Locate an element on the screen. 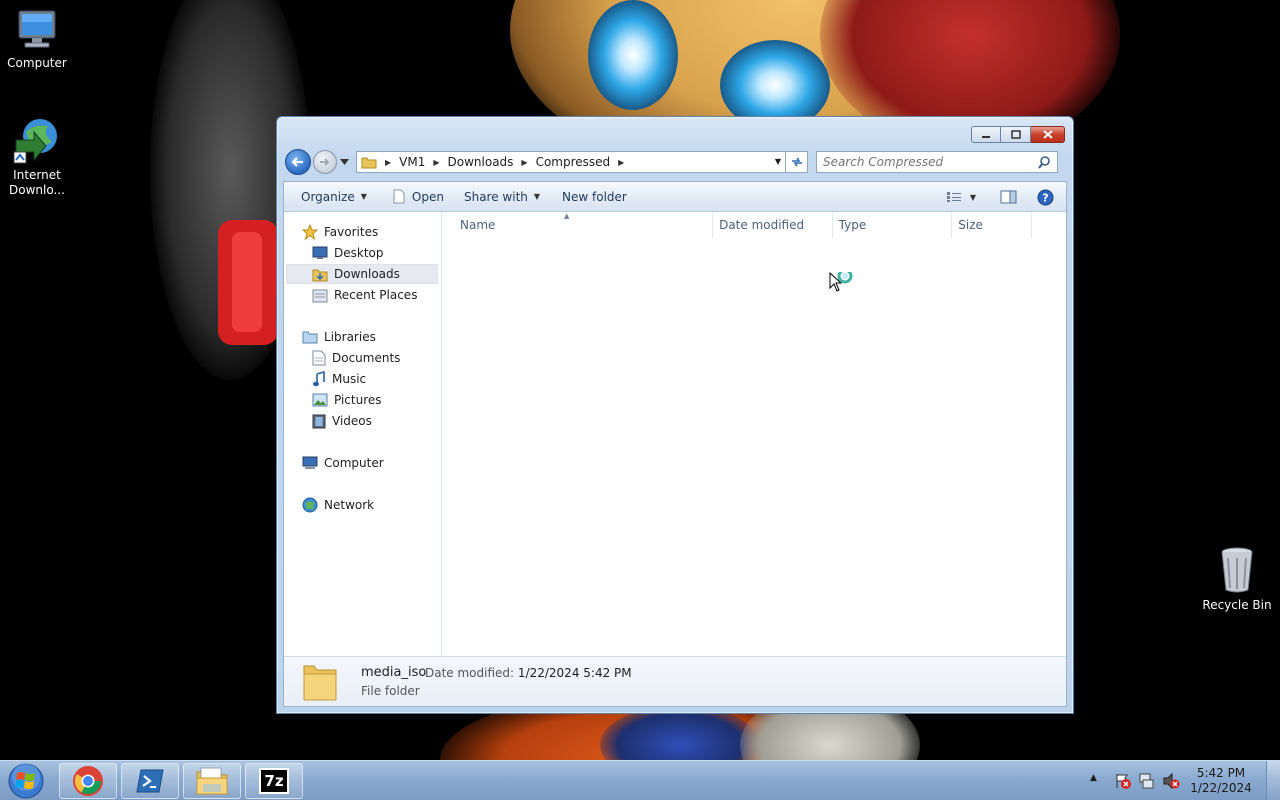  desktop-icon-label: Computer is located at coordinates (37, 63).